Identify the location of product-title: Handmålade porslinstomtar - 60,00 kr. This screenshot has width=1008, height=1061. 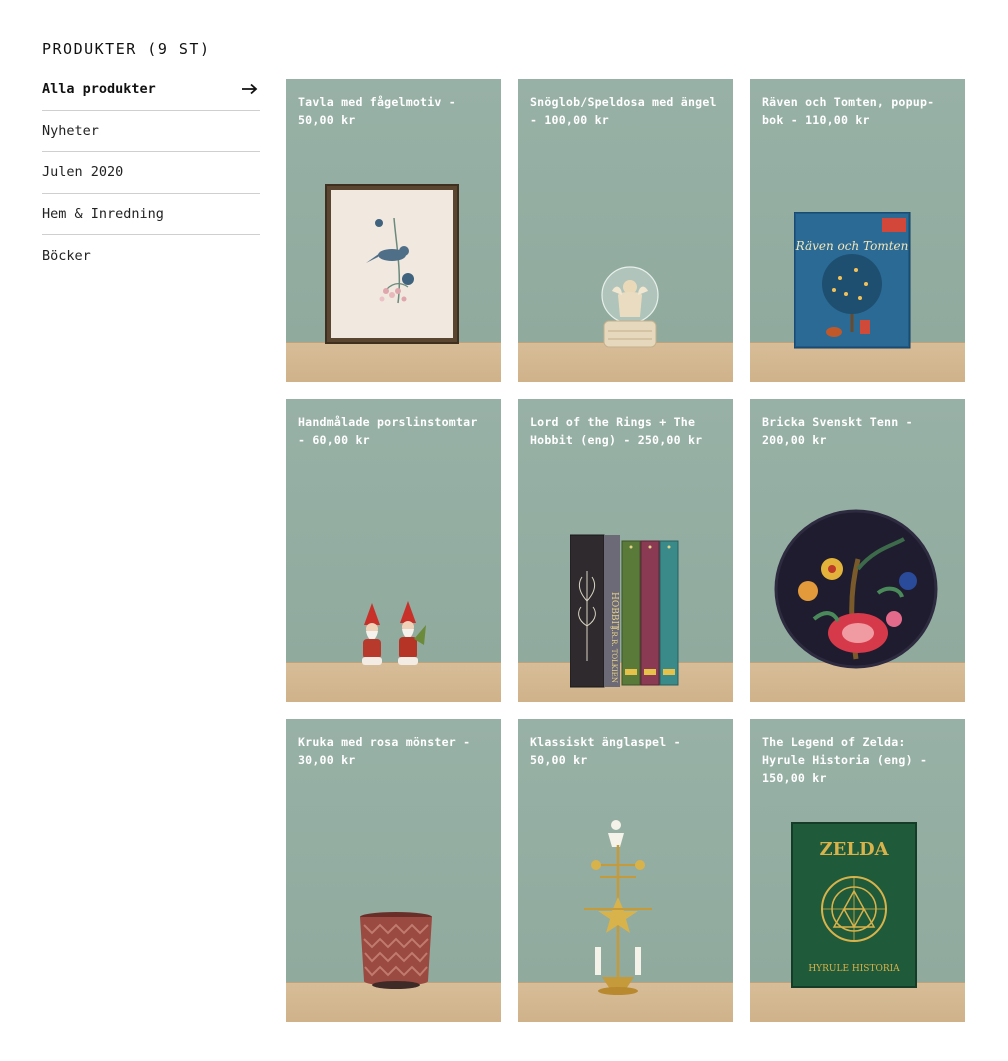
(388, 431).